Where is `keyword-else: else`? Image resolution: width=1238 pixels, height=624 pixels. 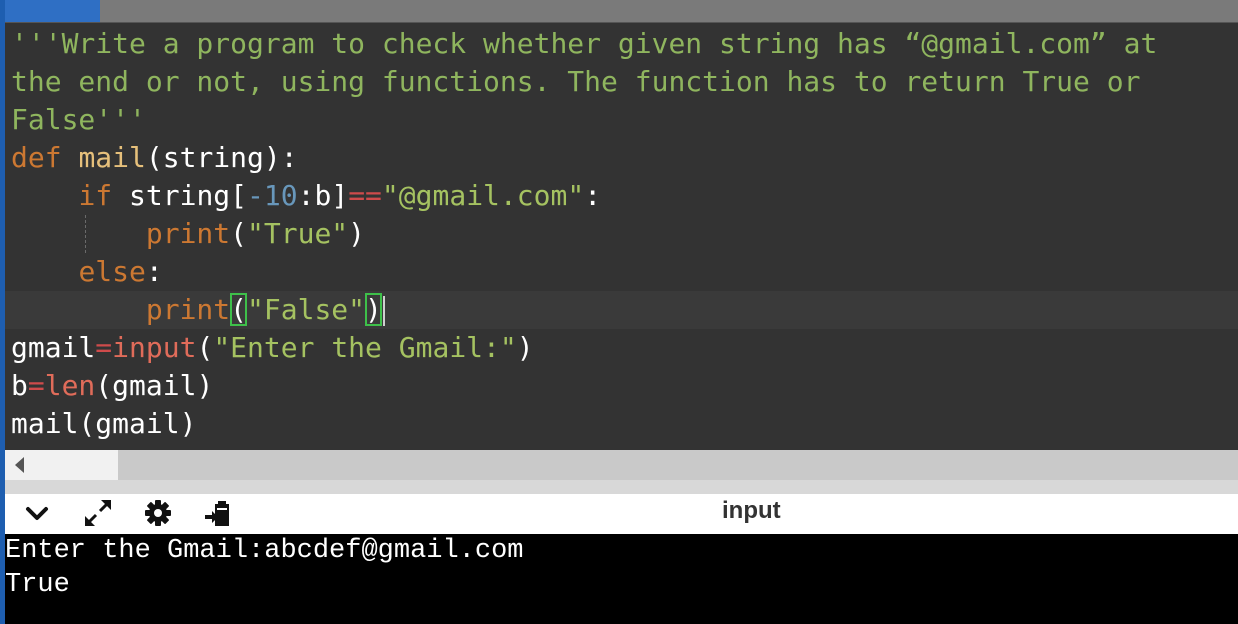 keyword-else: else is located at coordinates (112, 271).